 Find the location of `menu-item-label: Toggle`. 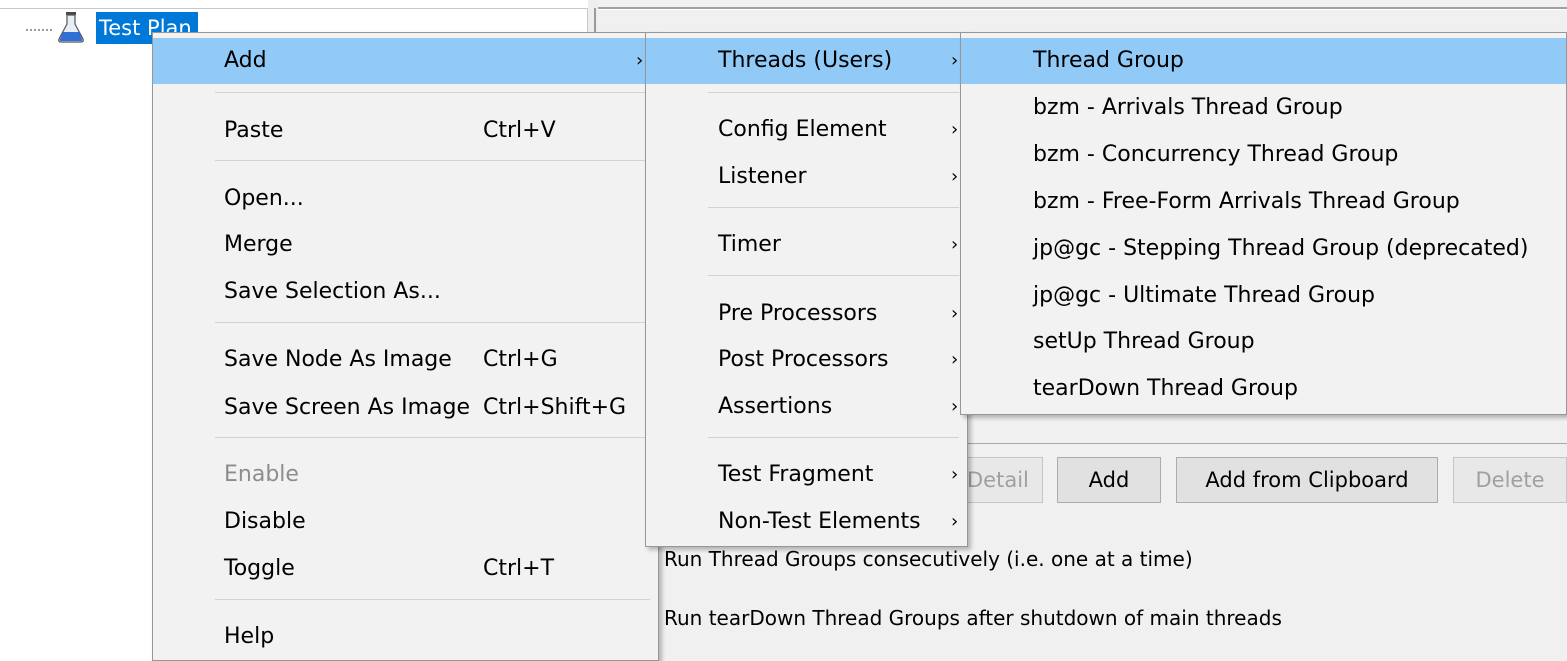

menu-item-label: Toggle is located at coordinates (259, 568).